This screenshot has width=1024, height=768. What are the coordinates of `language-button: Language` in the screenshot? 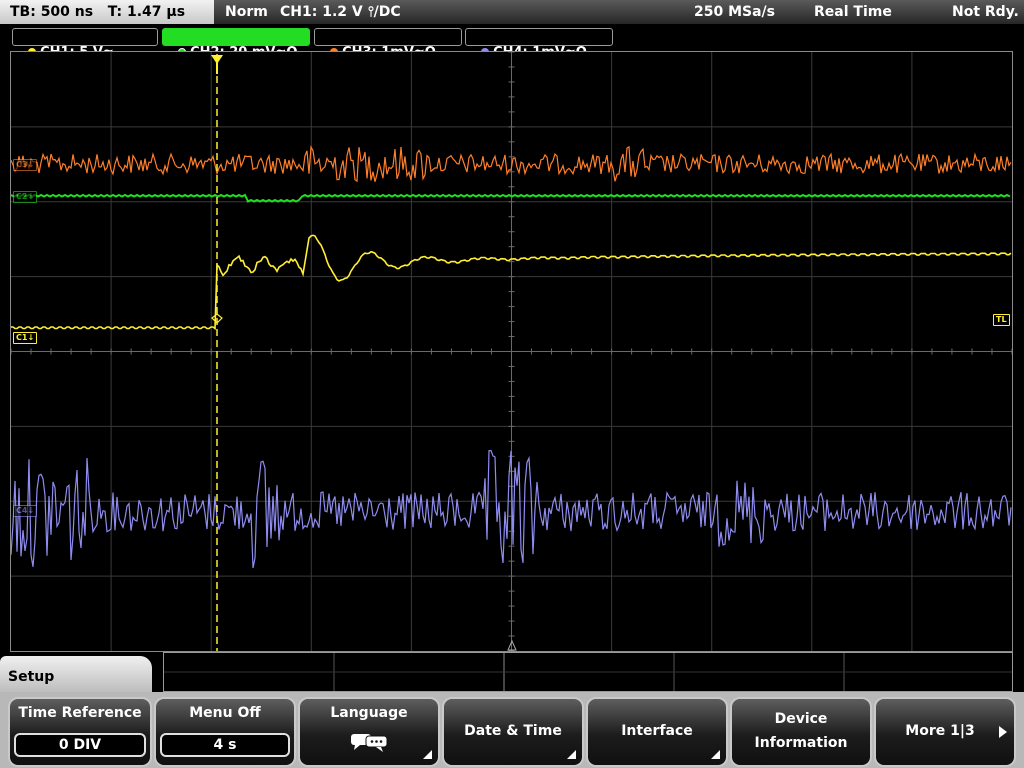 It's located at (369, 732).